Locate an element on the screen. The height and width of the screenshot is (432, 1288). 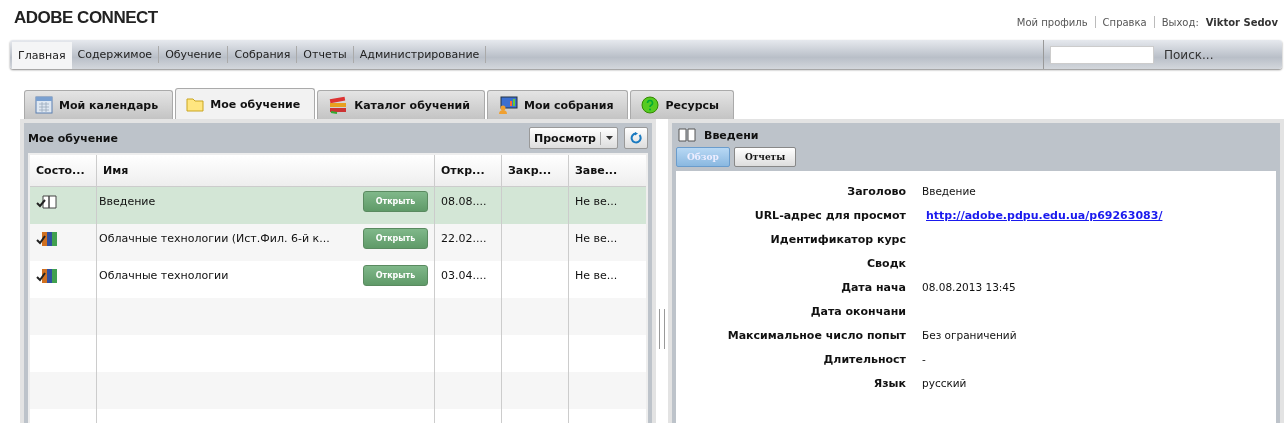
header-link: Справка is located at coordinates (1124, 22).